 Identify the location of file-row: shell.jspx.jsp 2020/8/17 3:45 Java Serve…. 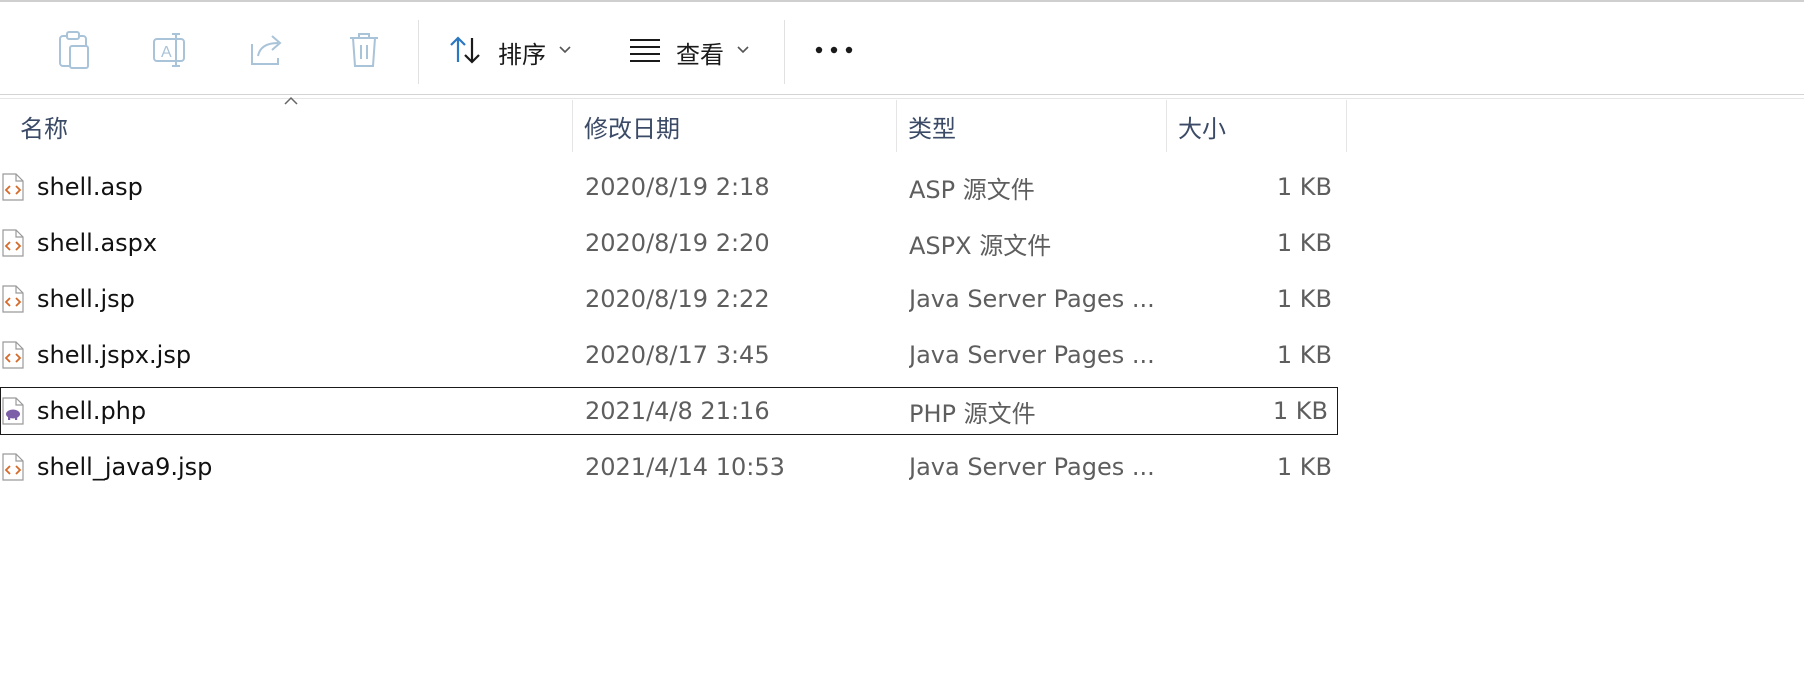
(671, 355).